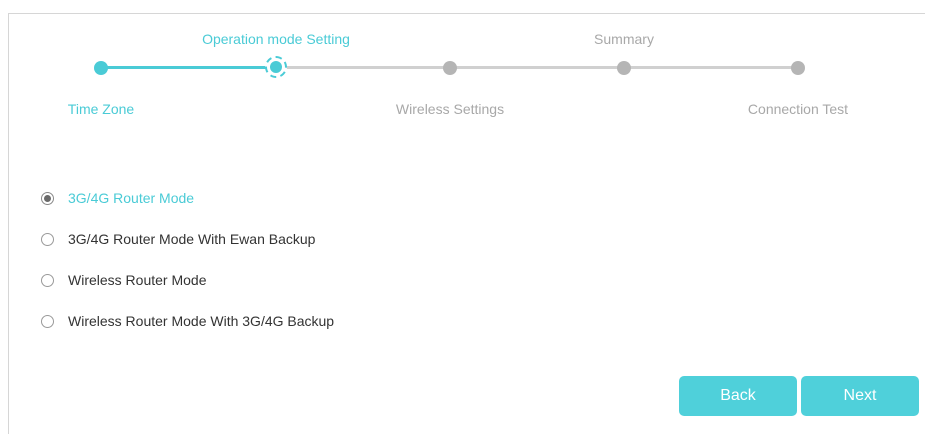 Image resolution: width=925 pixels, height=434 pixels. What do you see at coordinates (201, 321) in the screenshot?
I see `option-label: Wireless Router Mode With 3G/4G Backup` at bounding box center [201, 321].